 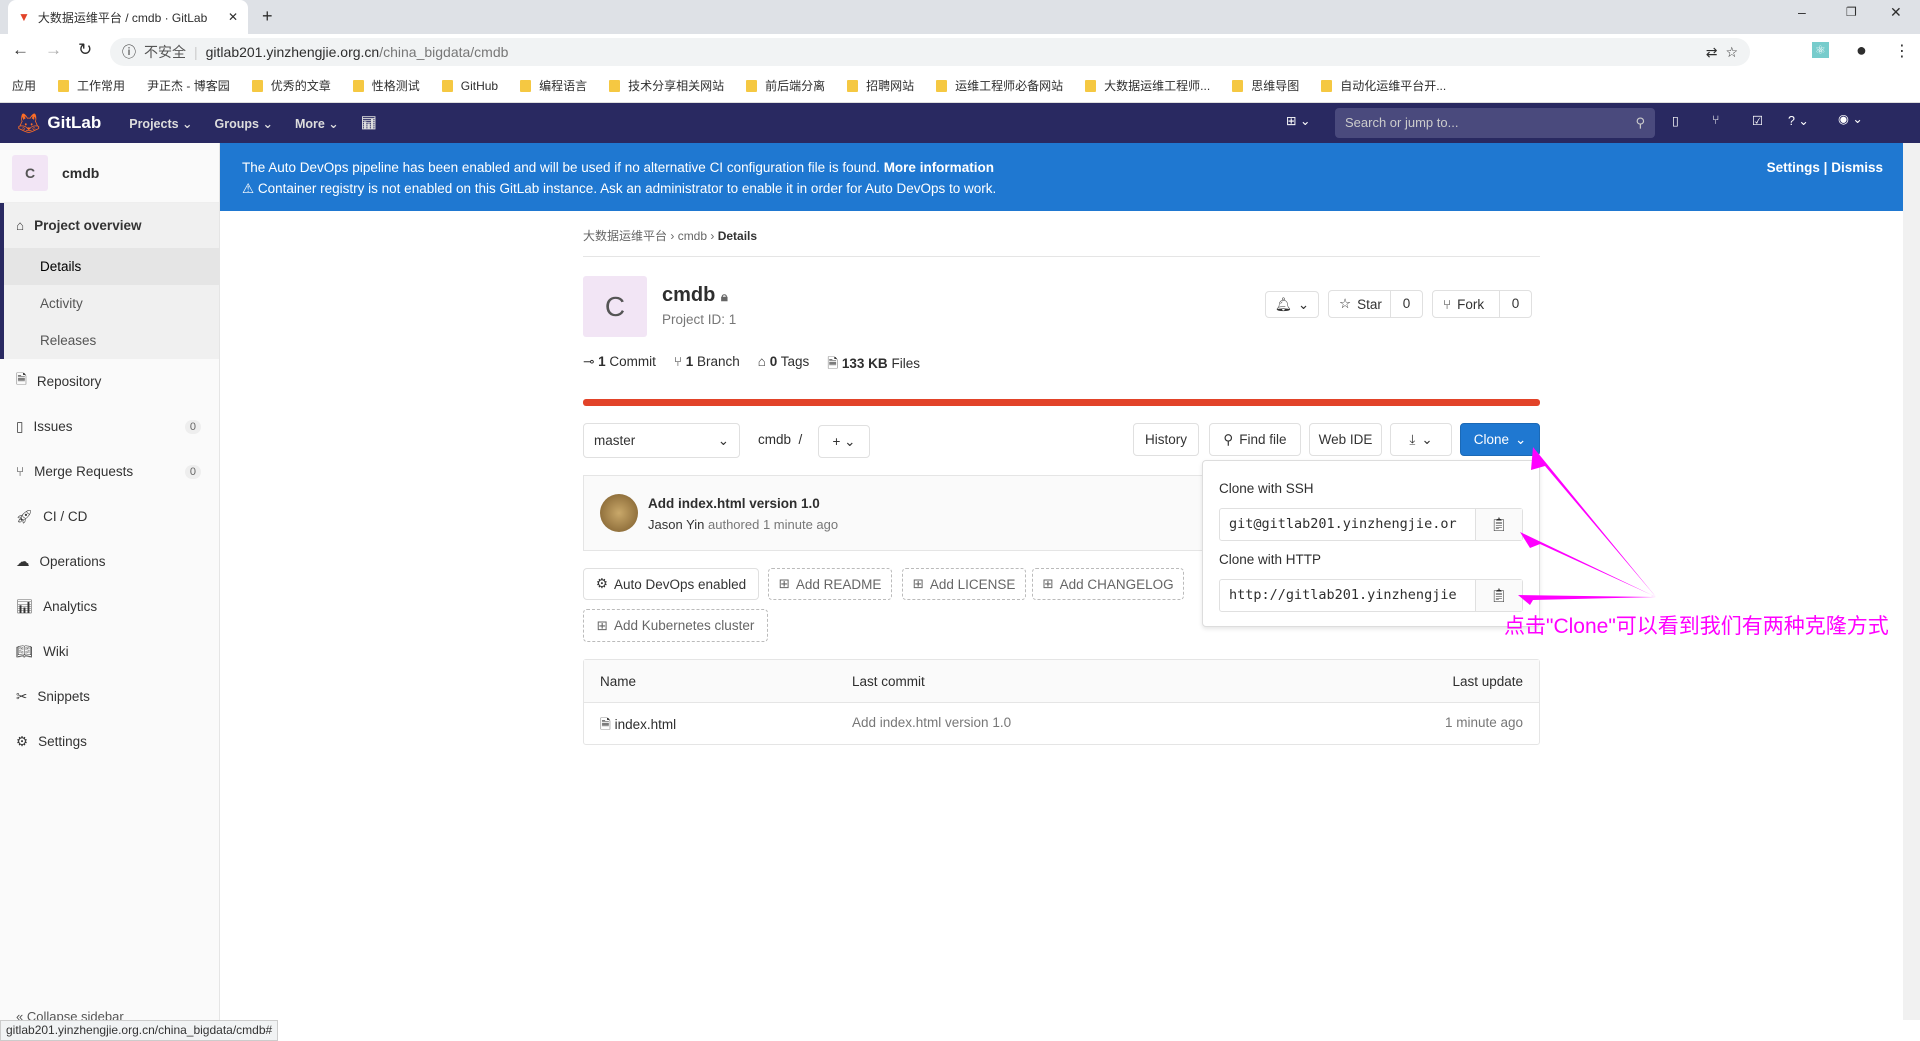 What do you see at coordinates (1902, 51) in the screenshot?
I see `menu-icon: ⋮` at bounding box center [1902, 51].